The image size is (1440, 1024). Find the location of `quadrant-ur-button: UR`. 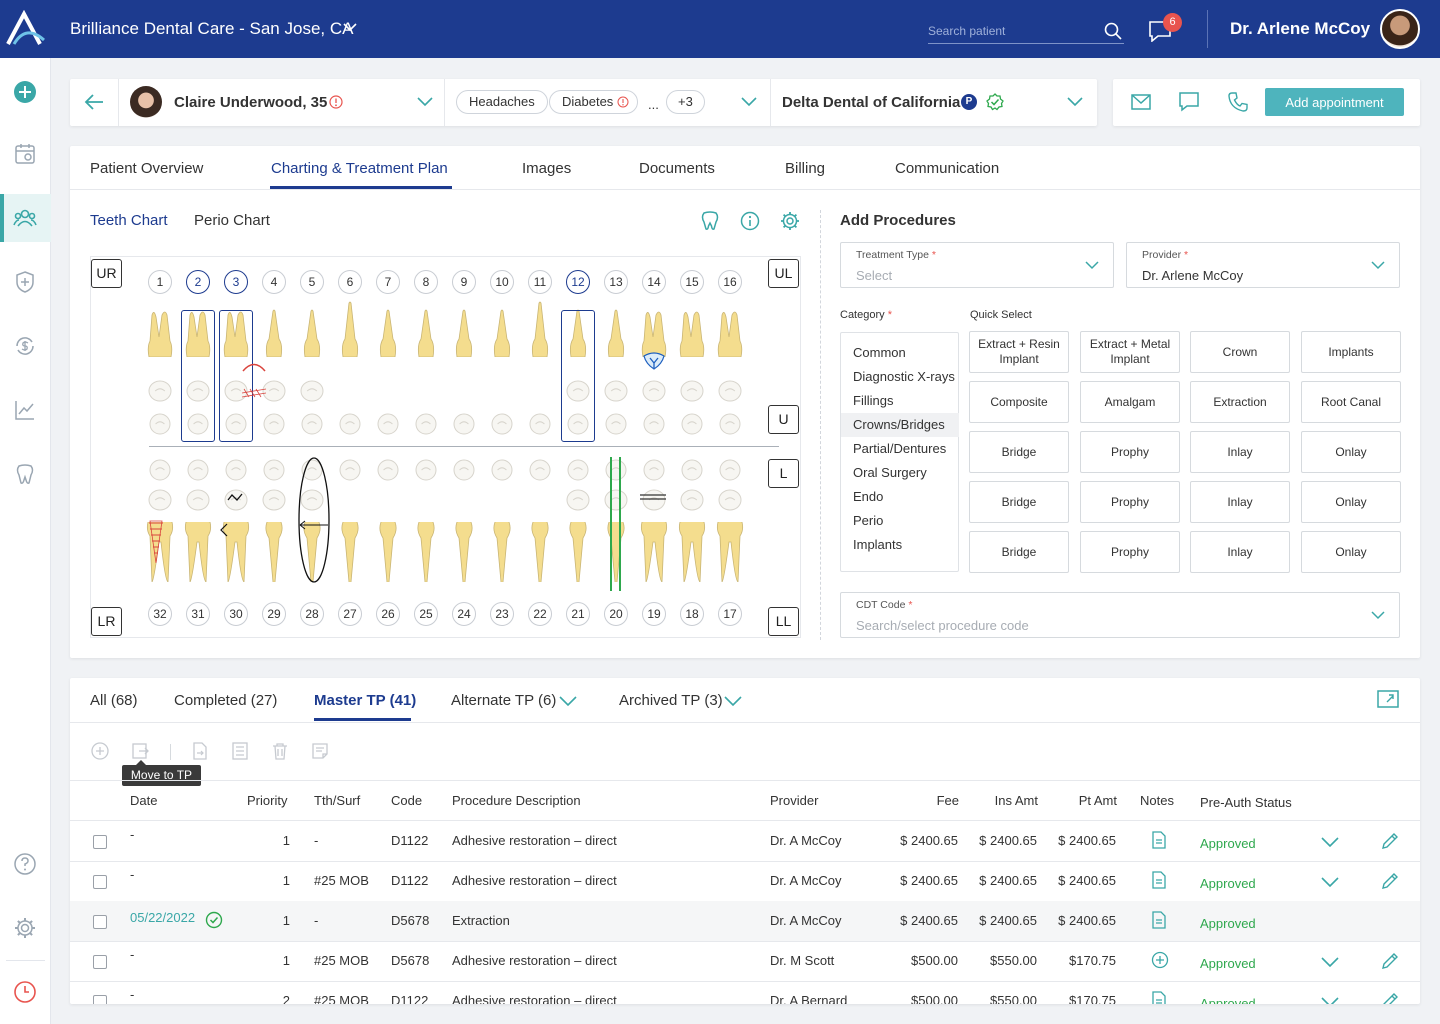

quadrant-ur-button: UR is located at coordinates (106, 273).